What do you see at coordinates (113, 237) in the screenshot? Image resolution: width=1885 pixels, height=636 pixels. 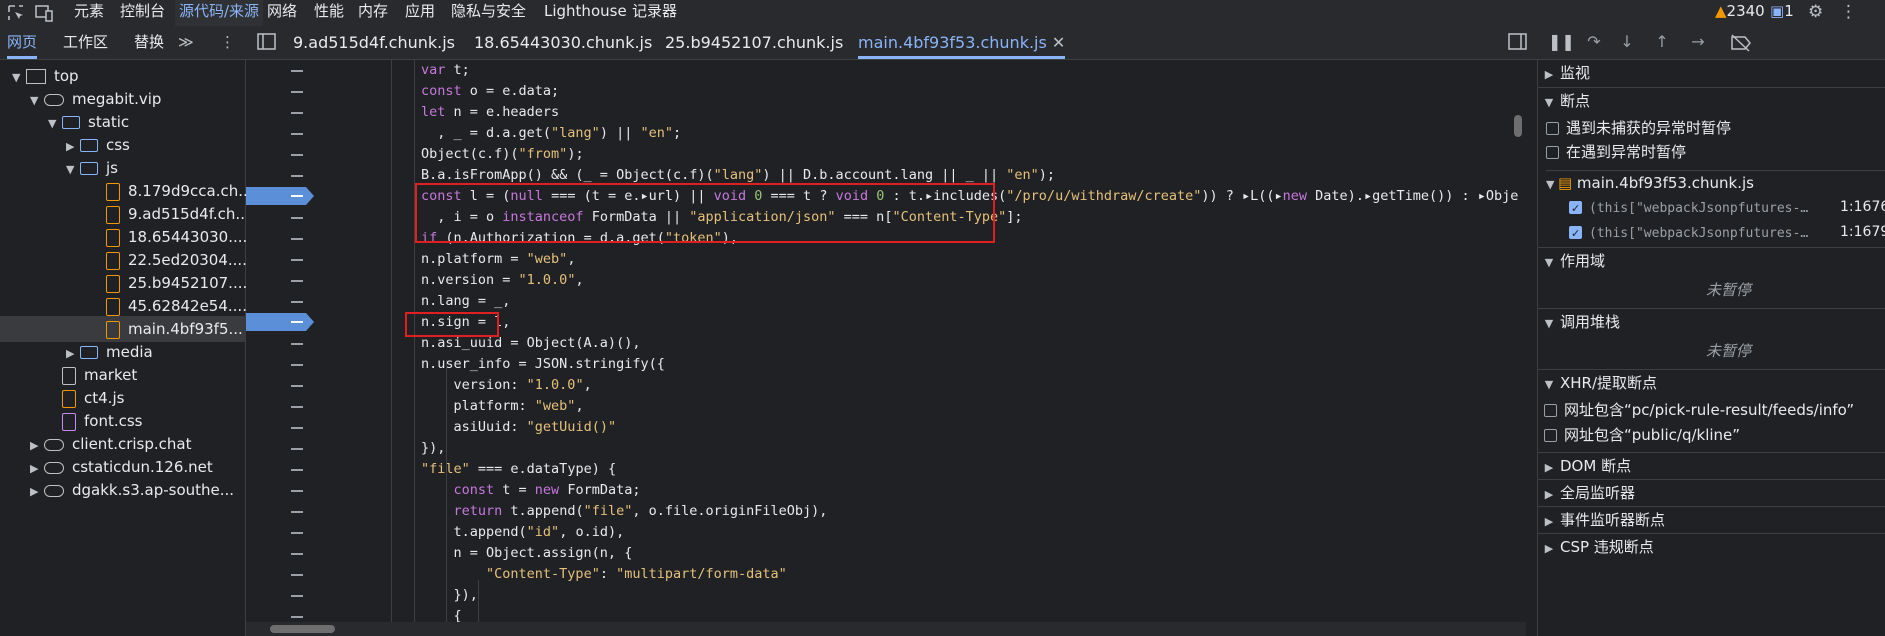 I see `js-file-icon` at bounding box center [113, 237].